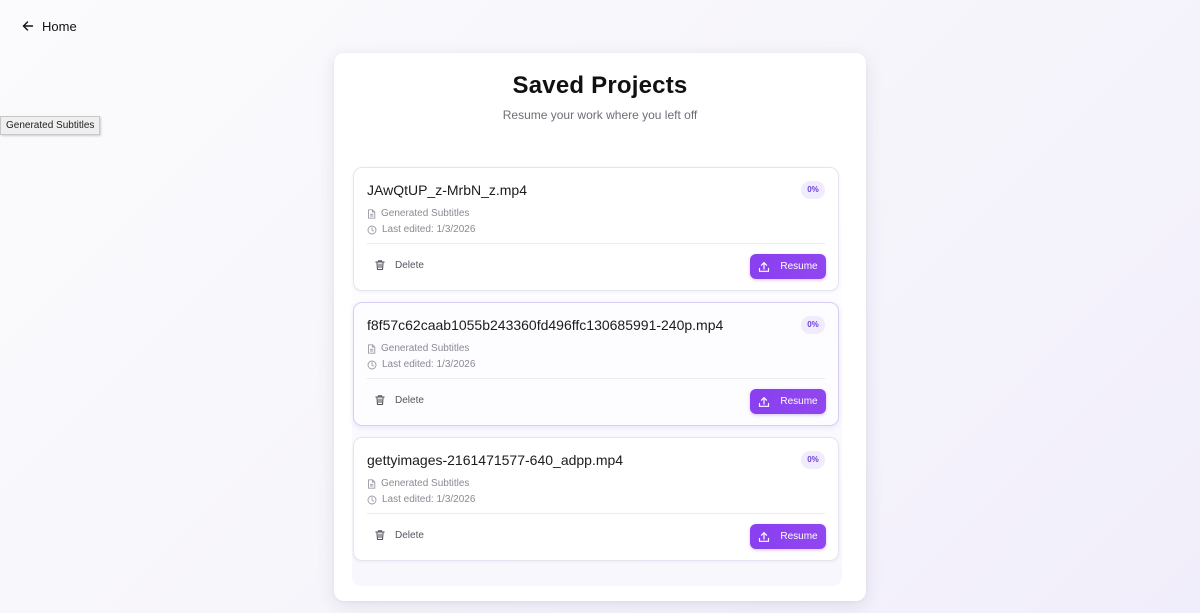 Image resolution: width=1200 pixels, height=613 pixels. Describe the element at coordinates (28, 26) in the screenshot. I see `arrow-left-icon` at that location.